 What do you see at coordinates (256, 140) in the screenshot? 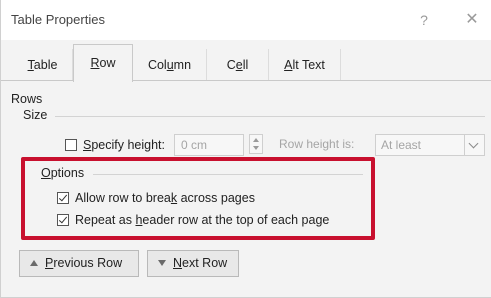
I see `spin-up-icon` at bounding box center [256, 140].